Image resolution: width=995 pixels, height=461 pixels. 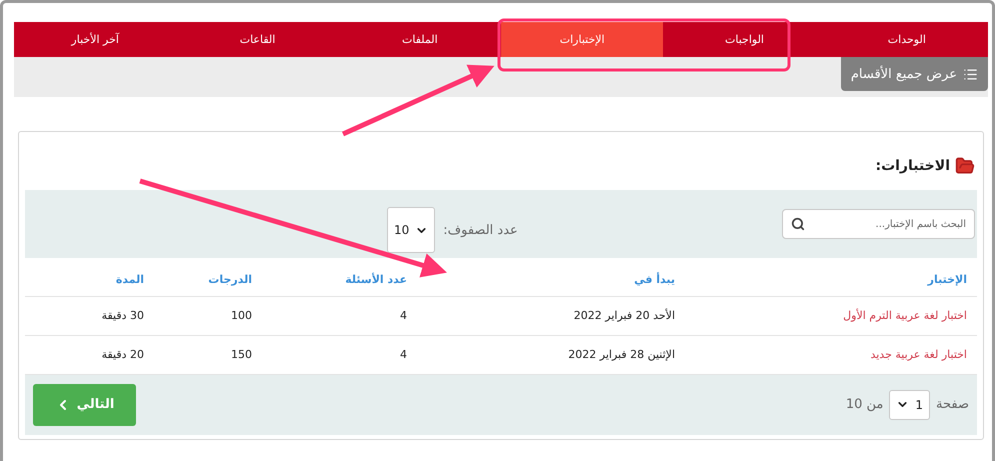 What do you see at coordinates (909, 405) in the screenshot?
I see `page-select: 1` at bounding box center [909, 405].